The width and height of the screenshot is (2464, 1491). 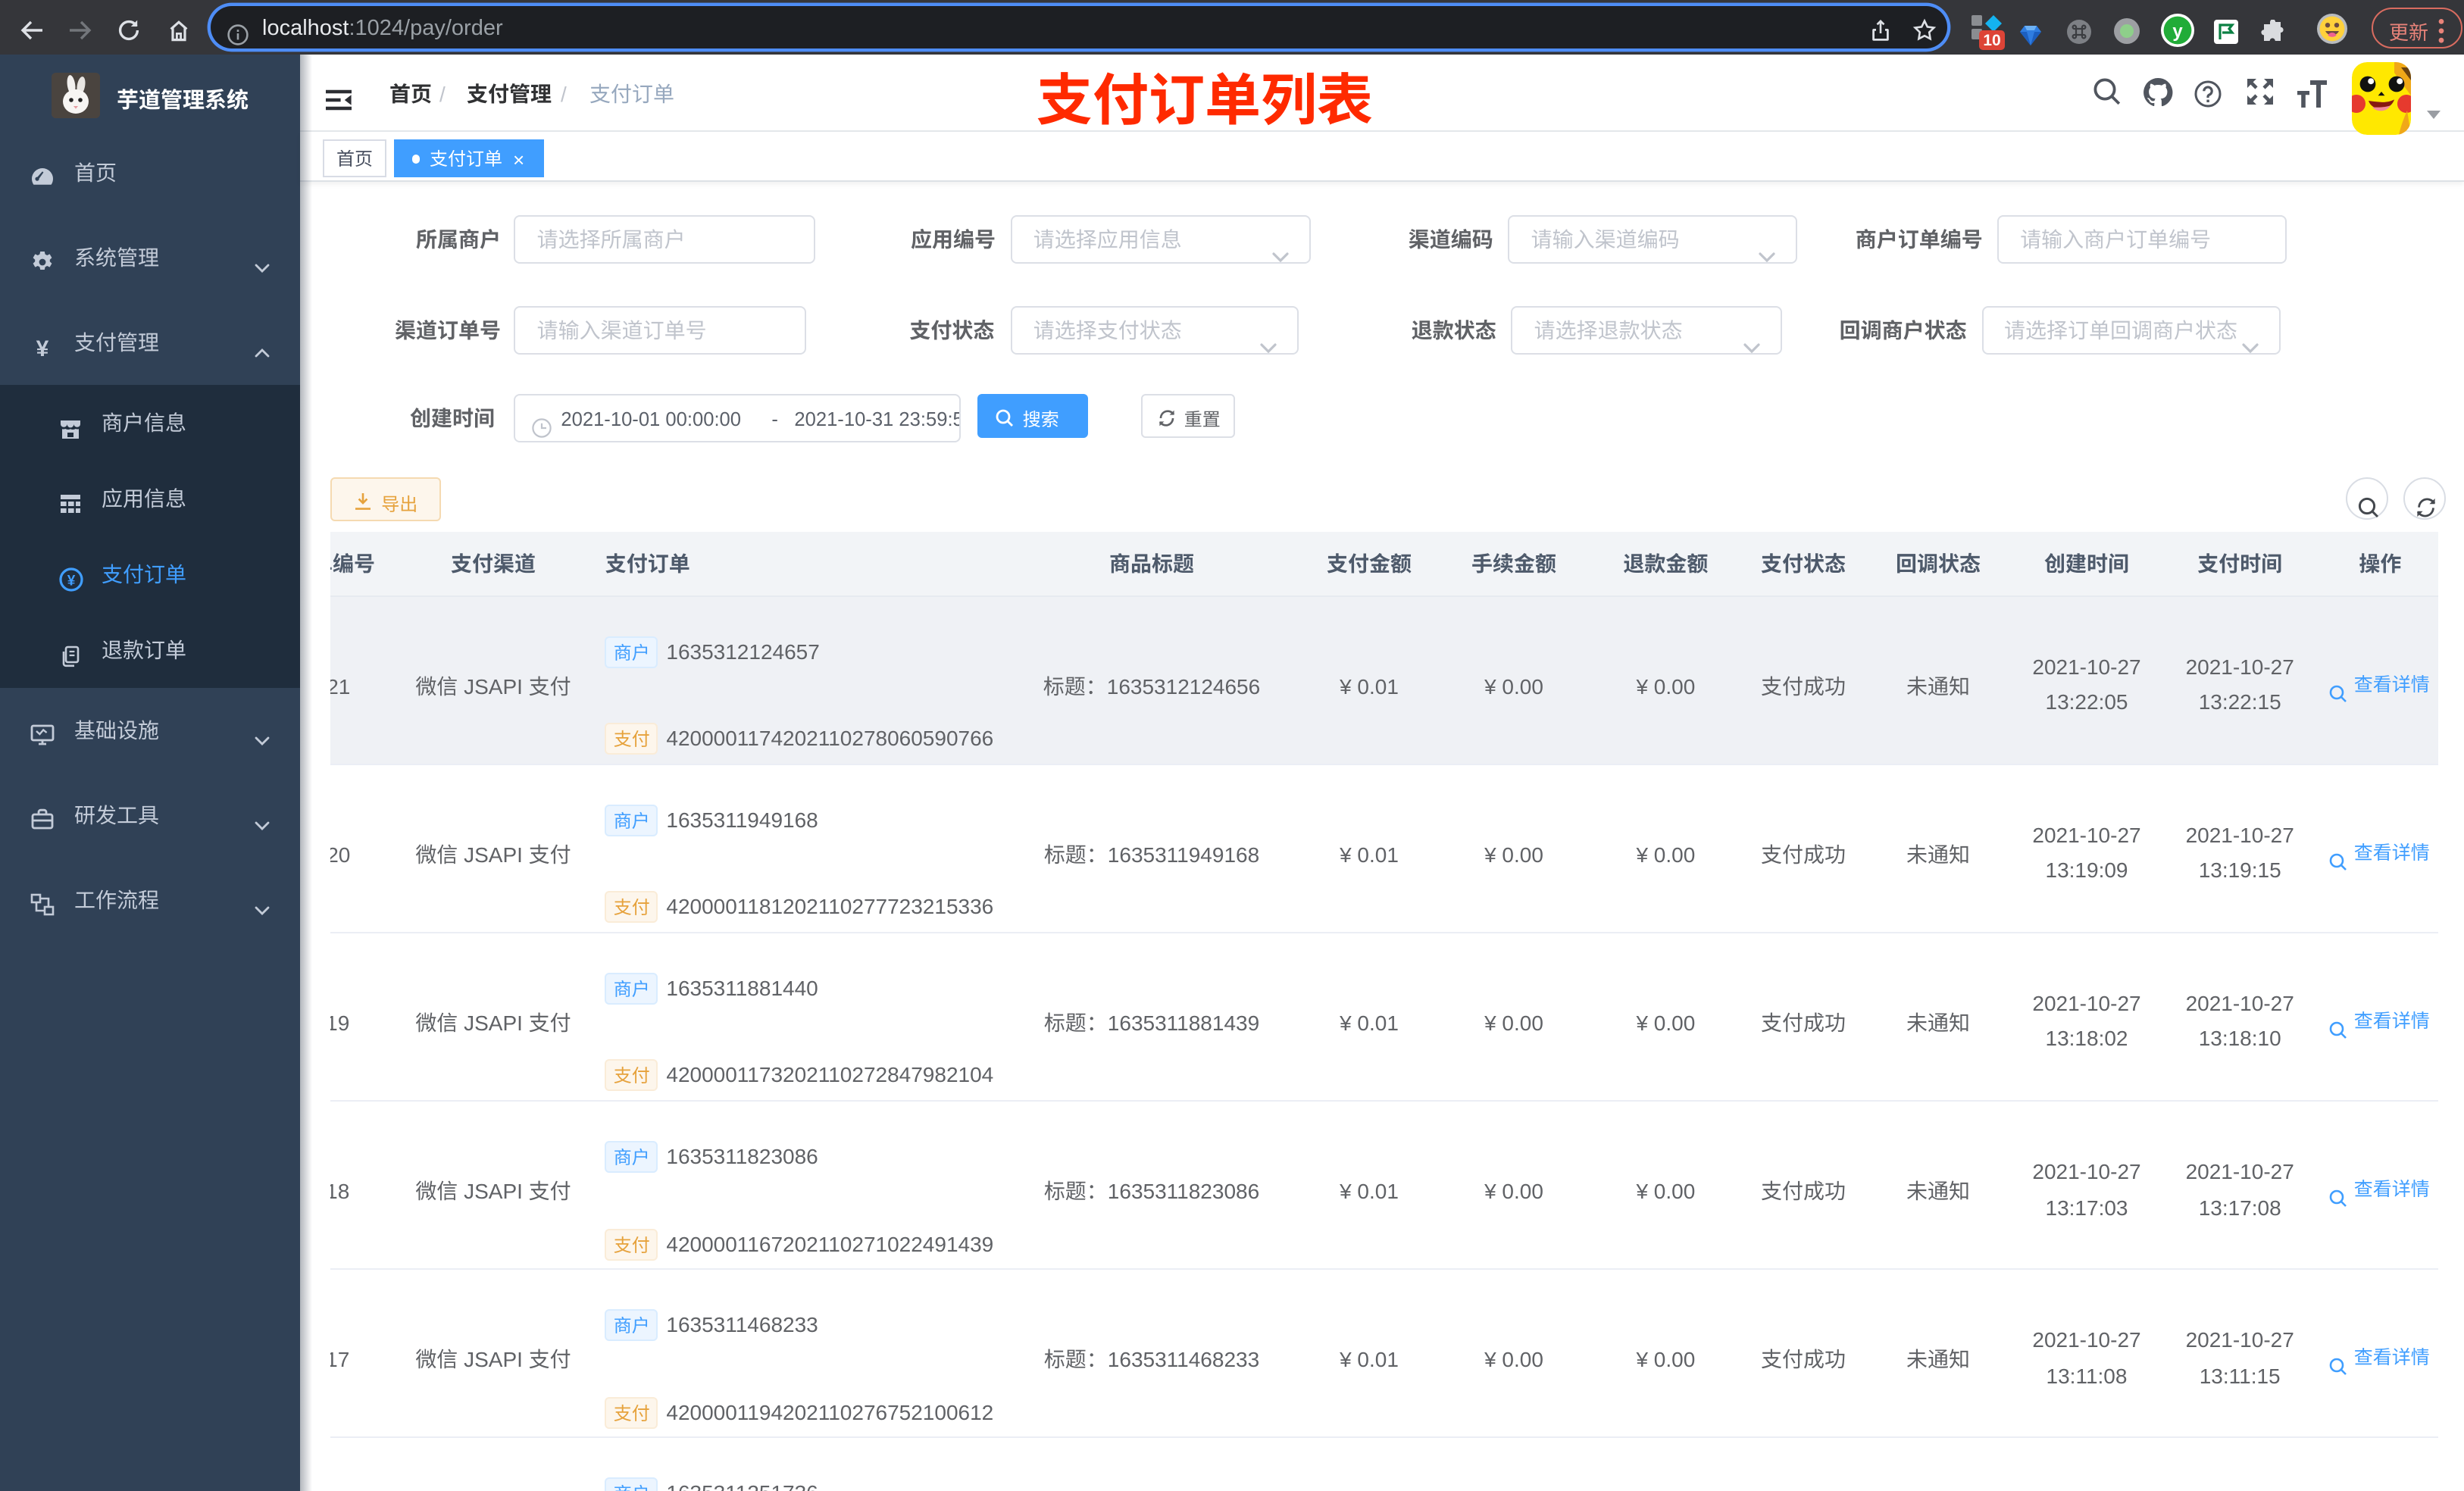 I want to click on svg-text: 10, so click(x=1991, y=40).